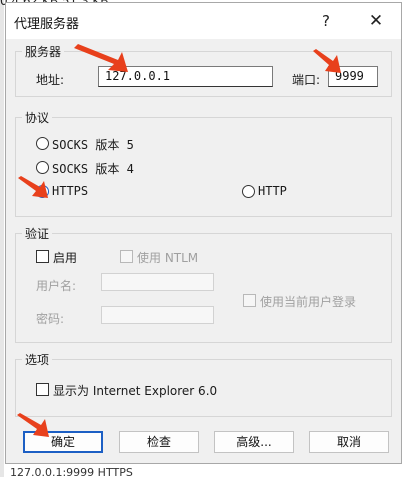 This screenshot has width=407, height=479. What do you see at coordinates (248, 191) in the screenshot?
I see `http-radio` at bounding box center [248, 191].